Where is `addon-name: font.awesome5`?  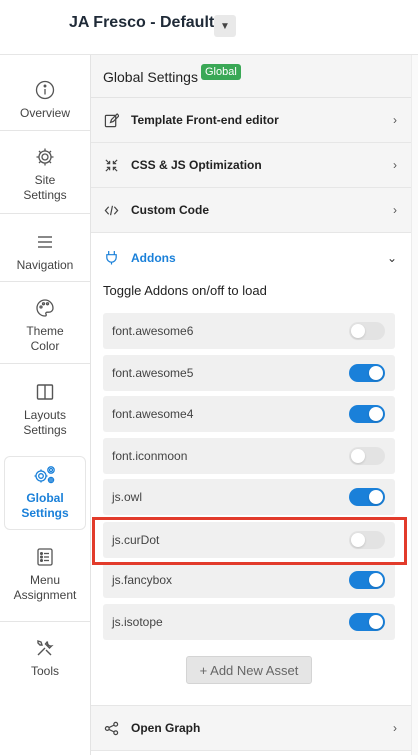
addon-name: font.awesome5 is located at coordinates (153, 373).